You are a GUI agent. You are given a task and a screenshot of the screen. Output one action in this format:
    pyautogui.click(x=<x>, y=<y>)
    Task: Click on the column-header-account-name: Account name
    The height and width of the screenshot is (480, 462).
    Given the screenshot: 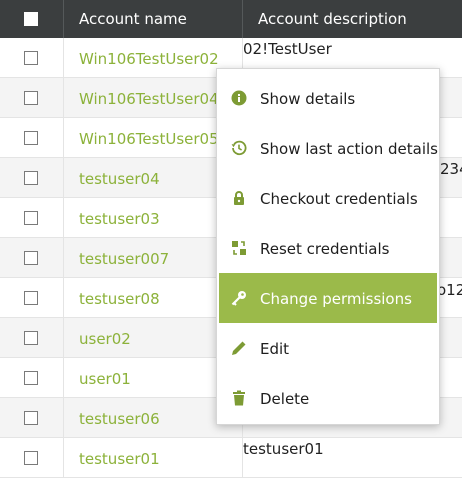 What is the action you would take?
    pyautogui.click(x=153, y=19)
    